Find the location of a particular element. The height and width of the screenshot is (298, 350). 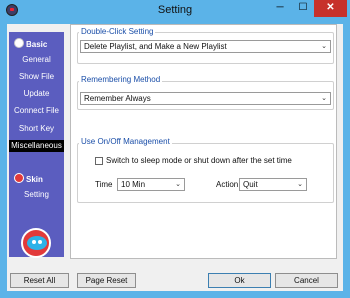

sidebar-group-skin: Skin is located at coordinates (28, 178).